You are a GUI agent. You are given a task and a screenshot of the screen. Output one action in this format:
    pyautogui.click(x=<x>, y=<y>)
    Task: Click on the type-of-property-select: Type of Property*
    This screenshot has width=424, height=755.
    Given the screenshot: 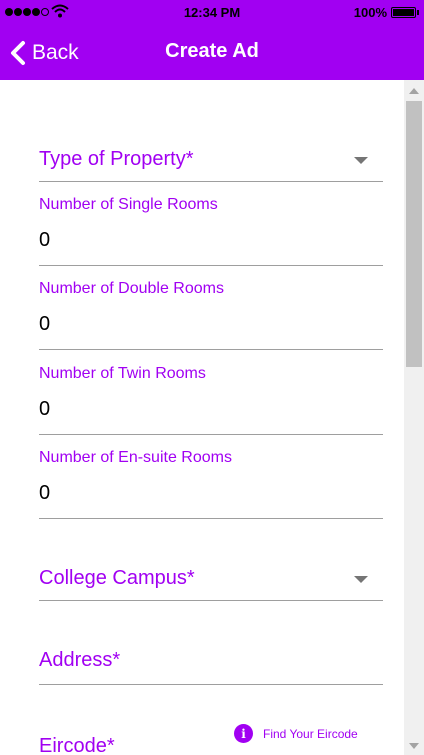 What is the action you would take?
    pyautogui.click(x=211, y=161)
    